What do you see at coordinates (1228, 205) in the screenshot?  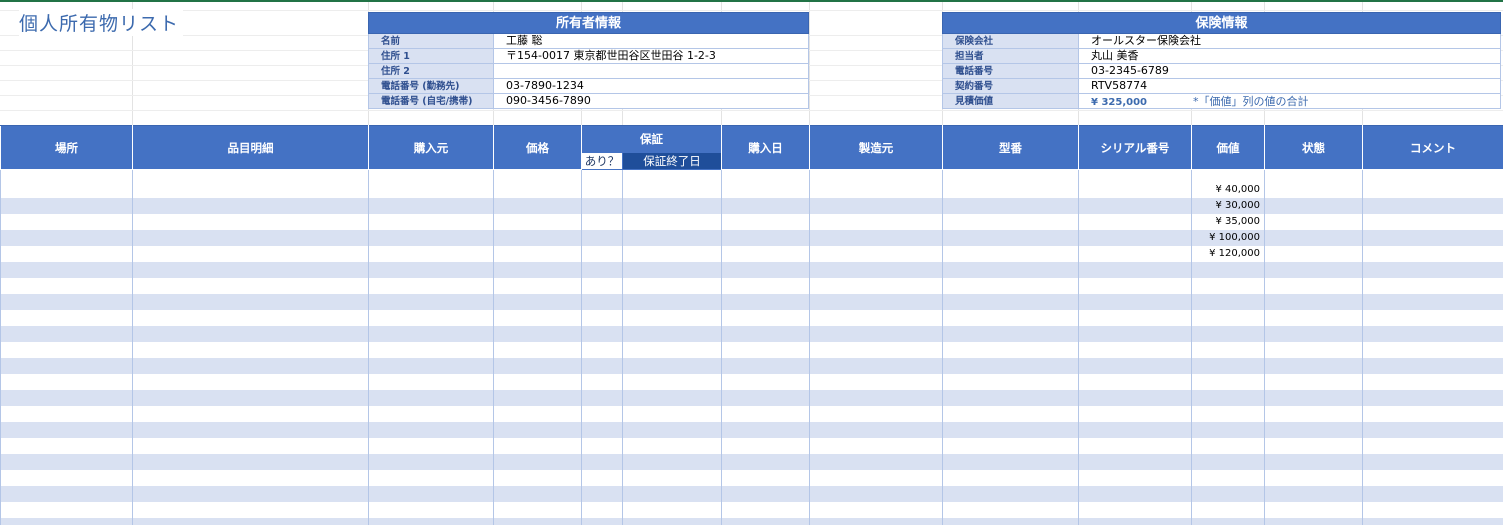 I see `value-cell: ¥ 30,000` at bounding box center [1228, 205].